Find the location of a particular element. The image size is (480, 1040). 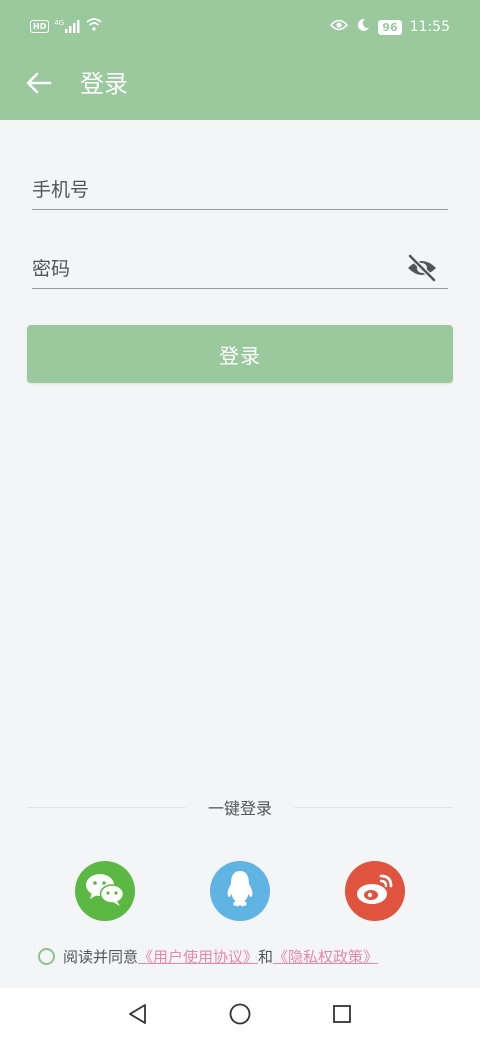

password-input is located at coordinates (212, 269).